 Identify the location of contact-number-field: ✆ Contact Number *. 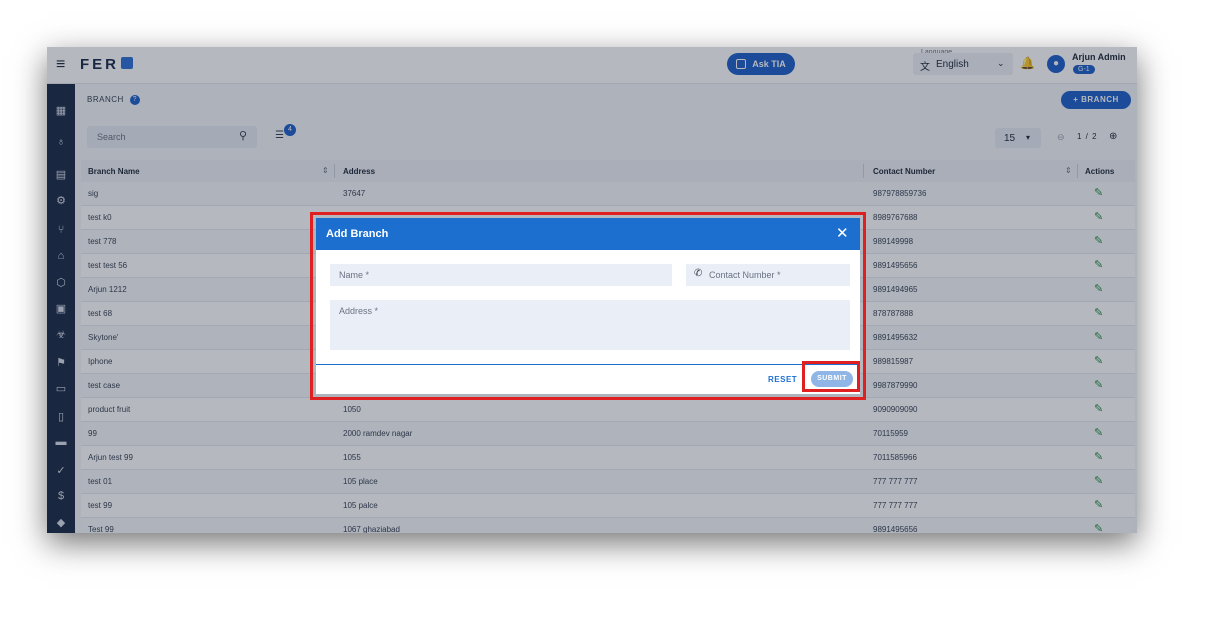
(768, 275).